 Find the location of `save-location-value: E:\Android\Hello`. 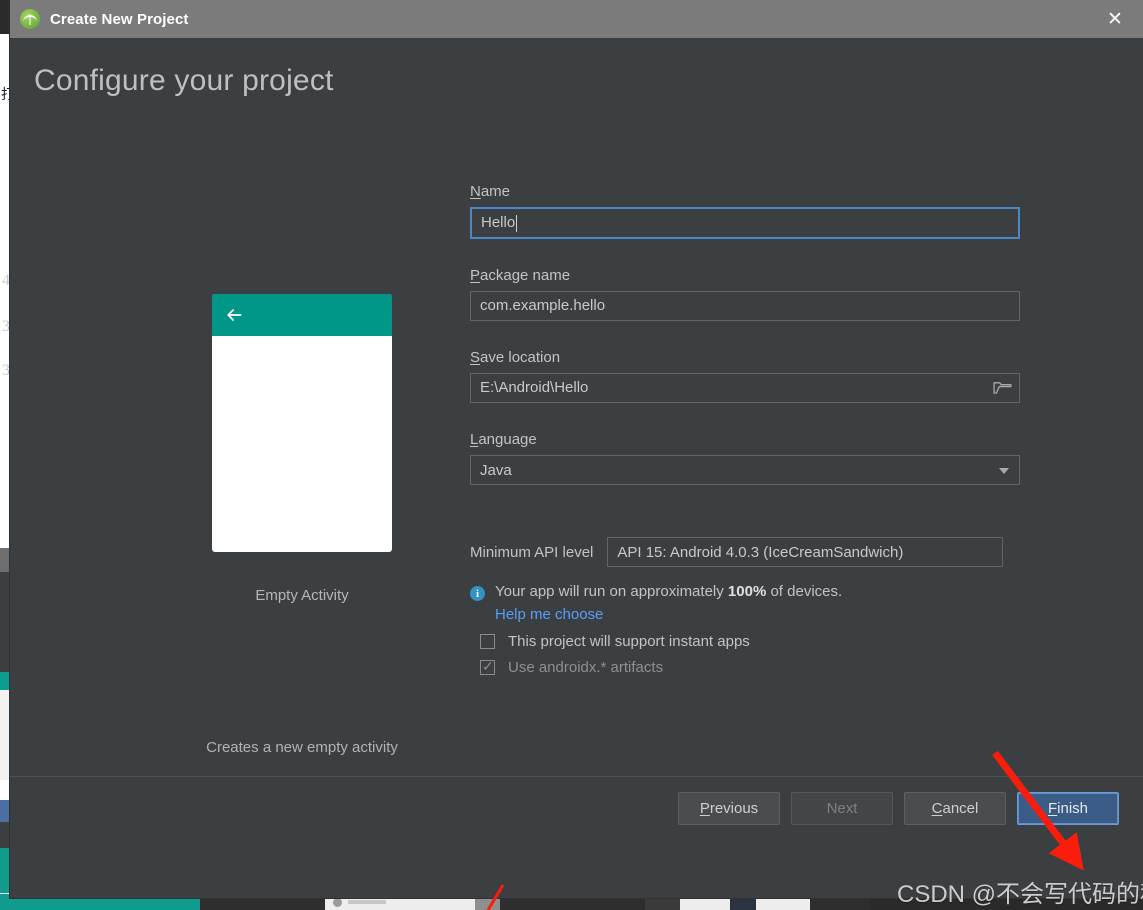

save-location-value: E:\Android\Hello is located at coordinates (534, 387).